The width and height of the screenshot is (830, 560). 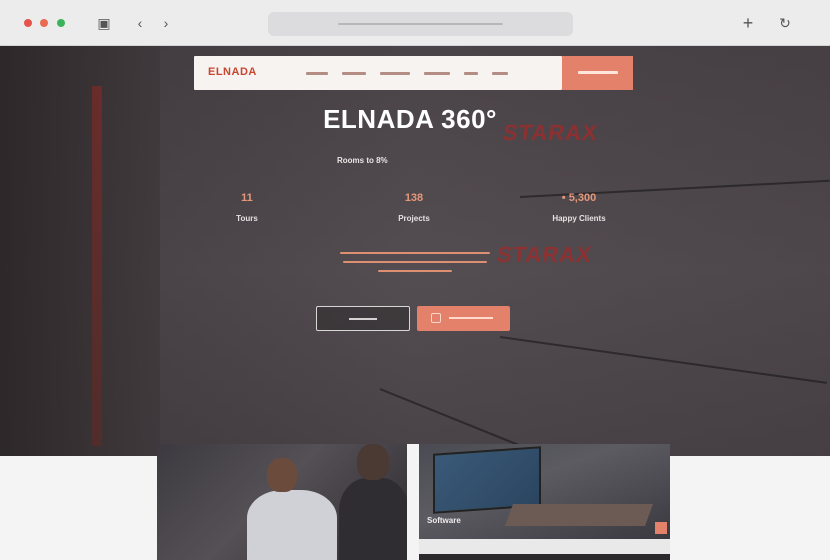 I want to click on address-bar, so click(x=420, y=24).